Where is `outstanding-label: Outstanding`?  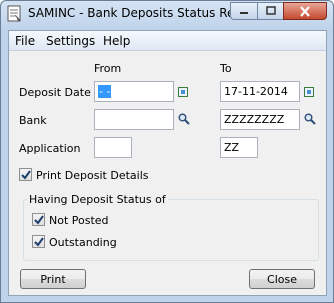 outstanding-label: Outstanding is located at coordinates (83, 242).